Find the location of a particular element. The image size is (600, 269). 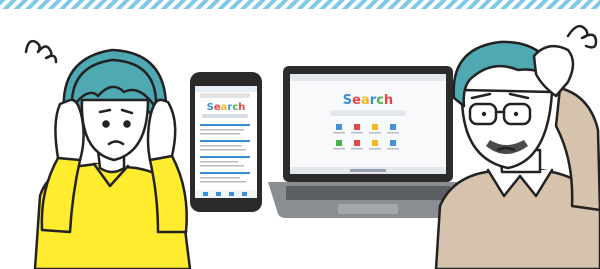

woman-right-hand is located at coordinates (161, 131).